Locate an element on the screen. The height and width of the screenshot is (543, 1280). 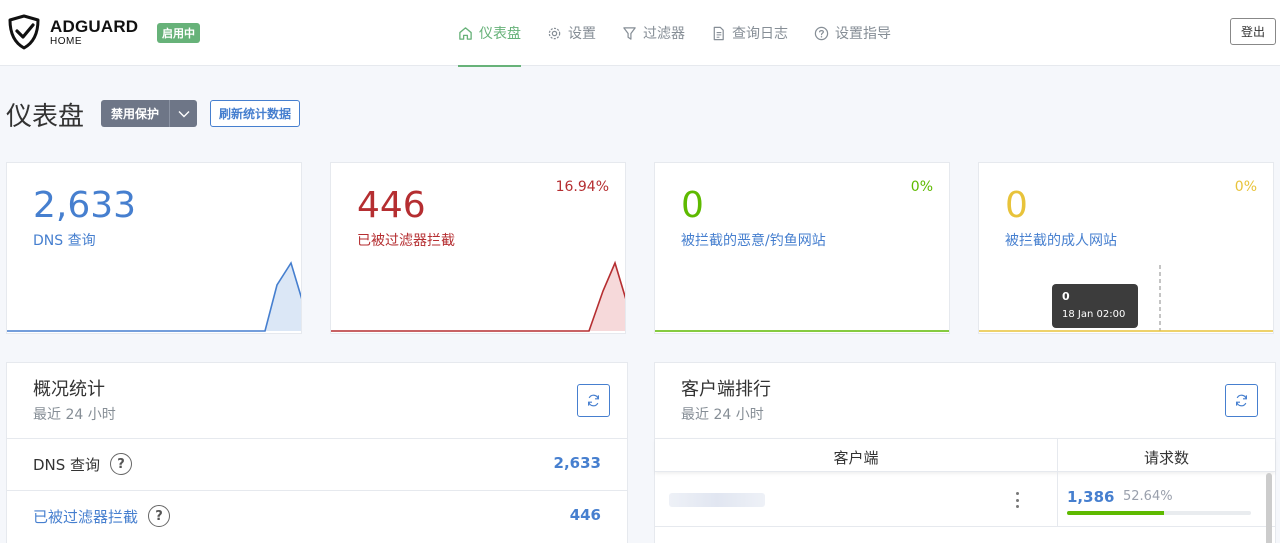
clients-refresh-button is located at coordinates (1241, 400).